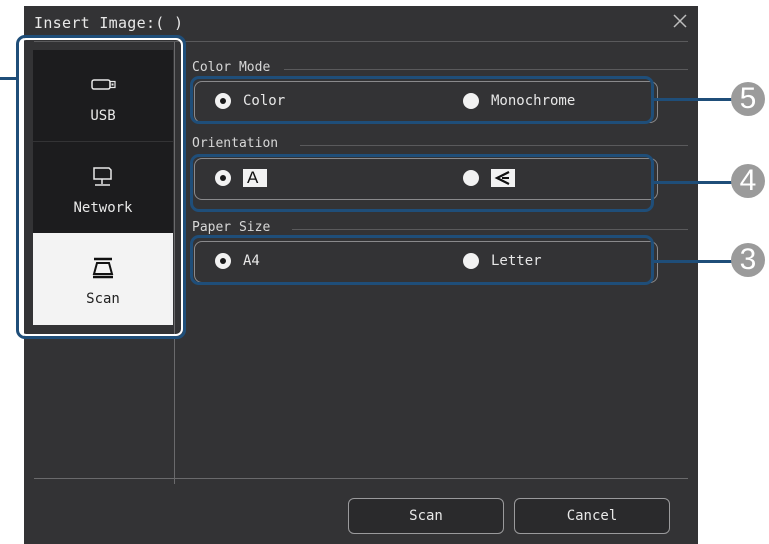 The width and height of the screenshot is (769, 544). I want to click on close-icon, so click(680, 21).